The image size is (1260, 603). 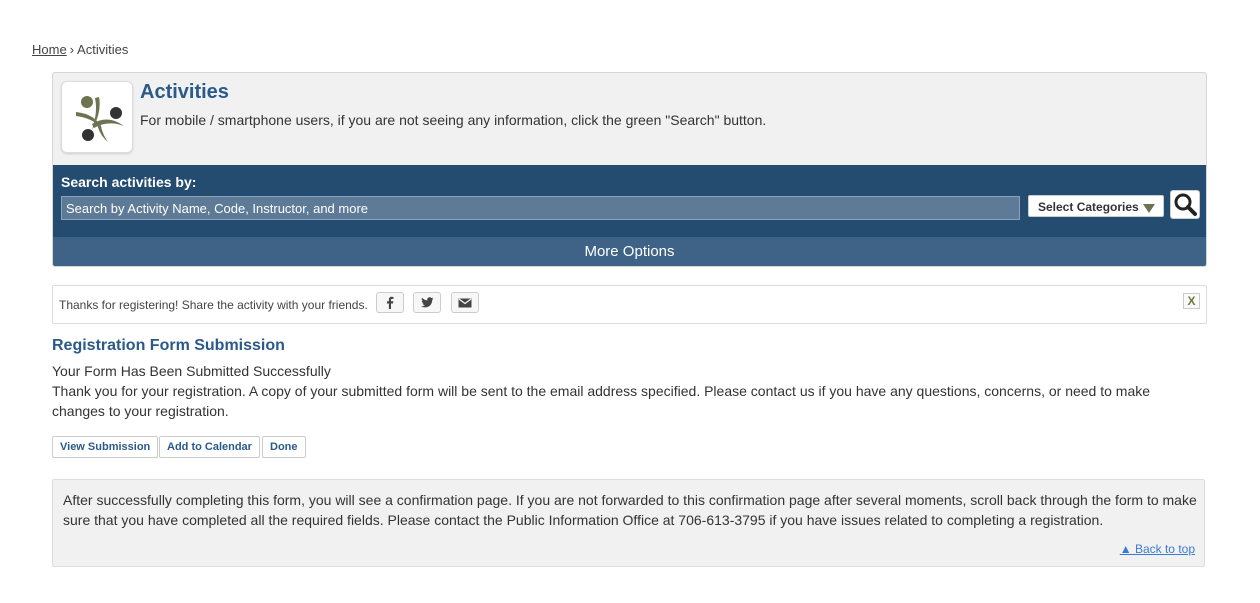 I want to click on people-logo-icon, so click(x=100, y=119).